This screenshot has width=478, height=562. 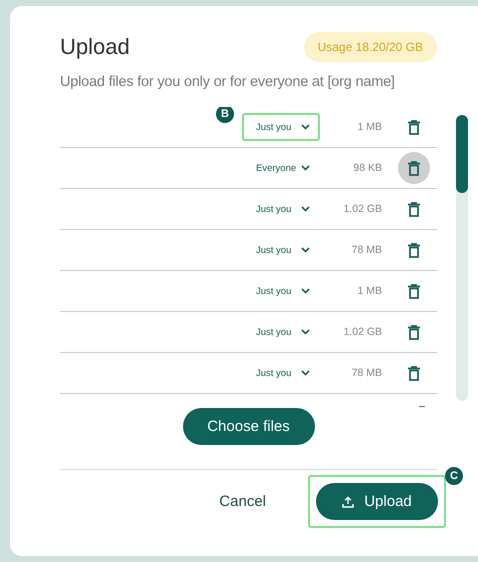 I want to click on choose-files-button: Choose files, so click(x=248, y=426).